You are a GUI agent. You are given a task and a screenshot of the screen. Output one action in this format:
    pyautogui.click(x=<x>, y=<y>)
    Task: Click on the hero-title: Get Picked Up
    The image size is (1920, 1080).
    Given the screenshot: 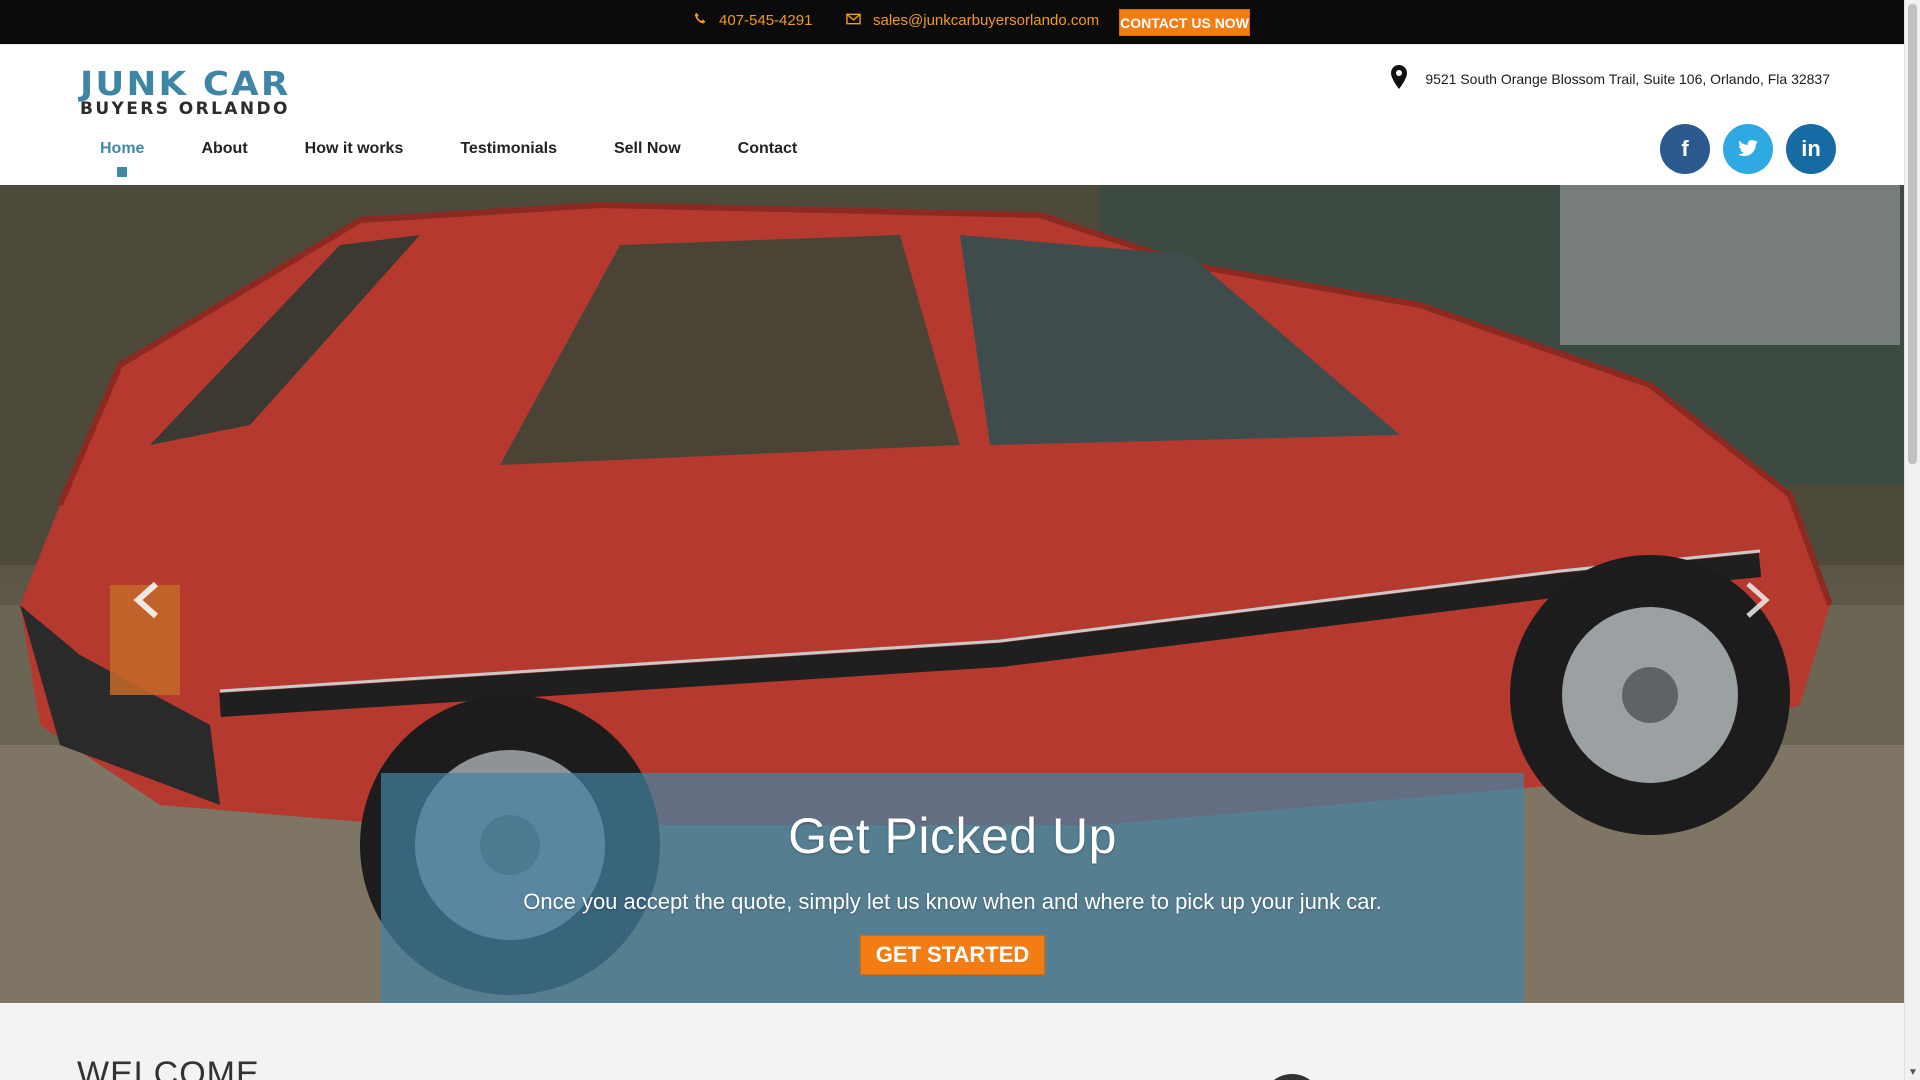 What is the action you would take?
    pyautogui.click(x=952, y=836)
    